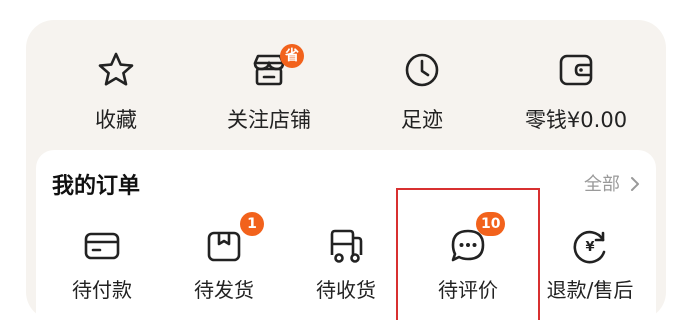 This screenshot has height=320, width=686. What do you see at coordinates (346, 246) in the screenshot?
I see `truck-icon` at bounding box center [346, 246].